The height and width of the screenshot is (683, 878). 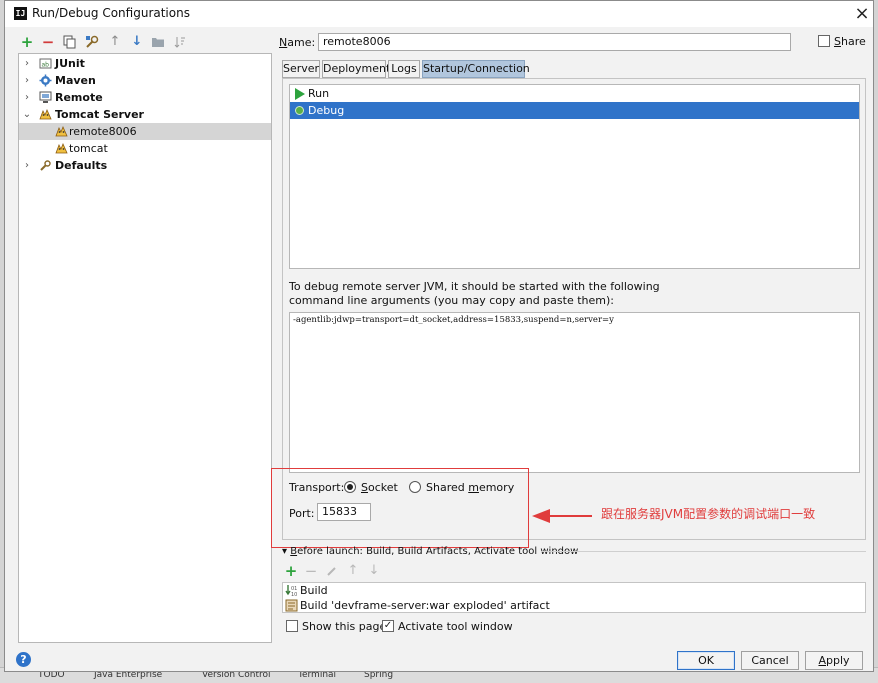 I want to click on tab-startup-connection: Startup/Connection, so click(x=476, y=69).